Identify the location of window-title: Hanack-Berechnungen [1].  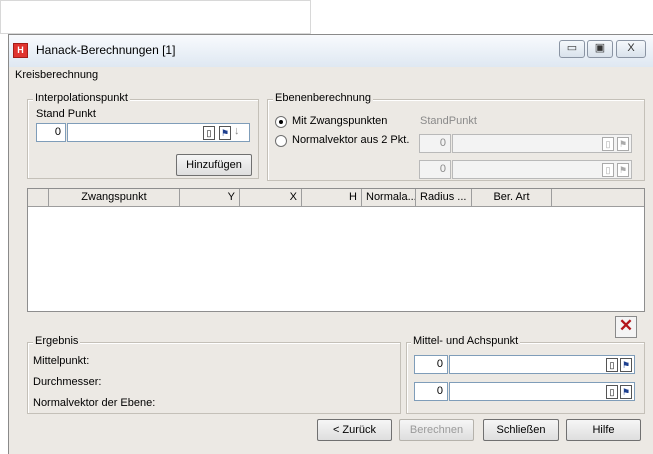
(106, 50).